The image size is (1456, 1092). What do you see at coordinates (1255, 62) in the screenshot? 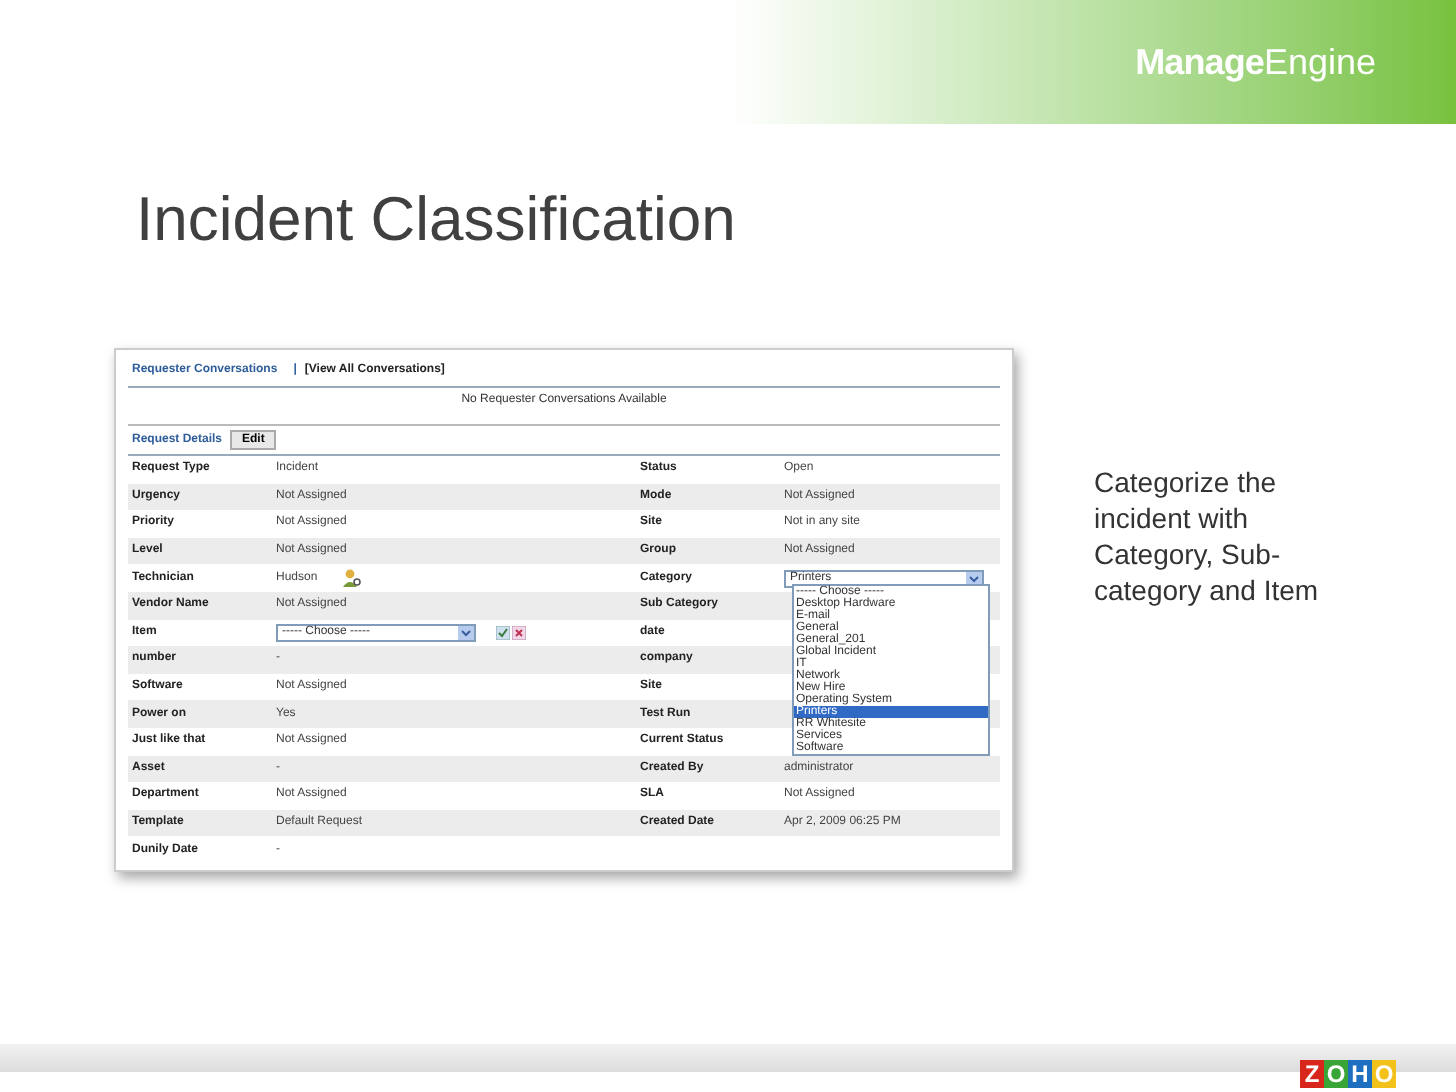
I see `brand-logo: ManageEngine` at bounding box center [1255, 62].